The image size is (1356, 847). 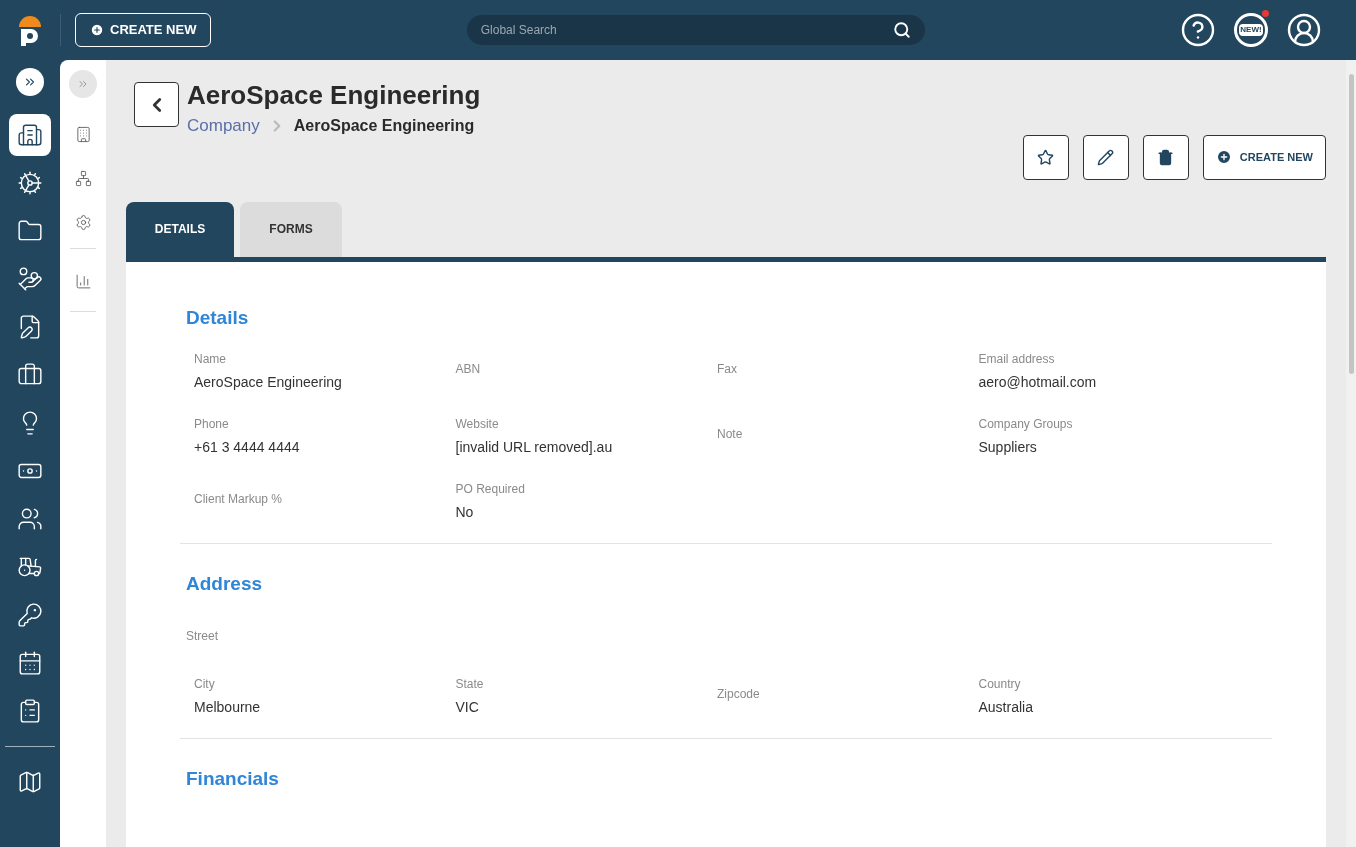 What do you see at coordinates (247, 447) in the screenshot?
I see `field-value: +61 3 4444 4444` at bounding box center [247, 447].